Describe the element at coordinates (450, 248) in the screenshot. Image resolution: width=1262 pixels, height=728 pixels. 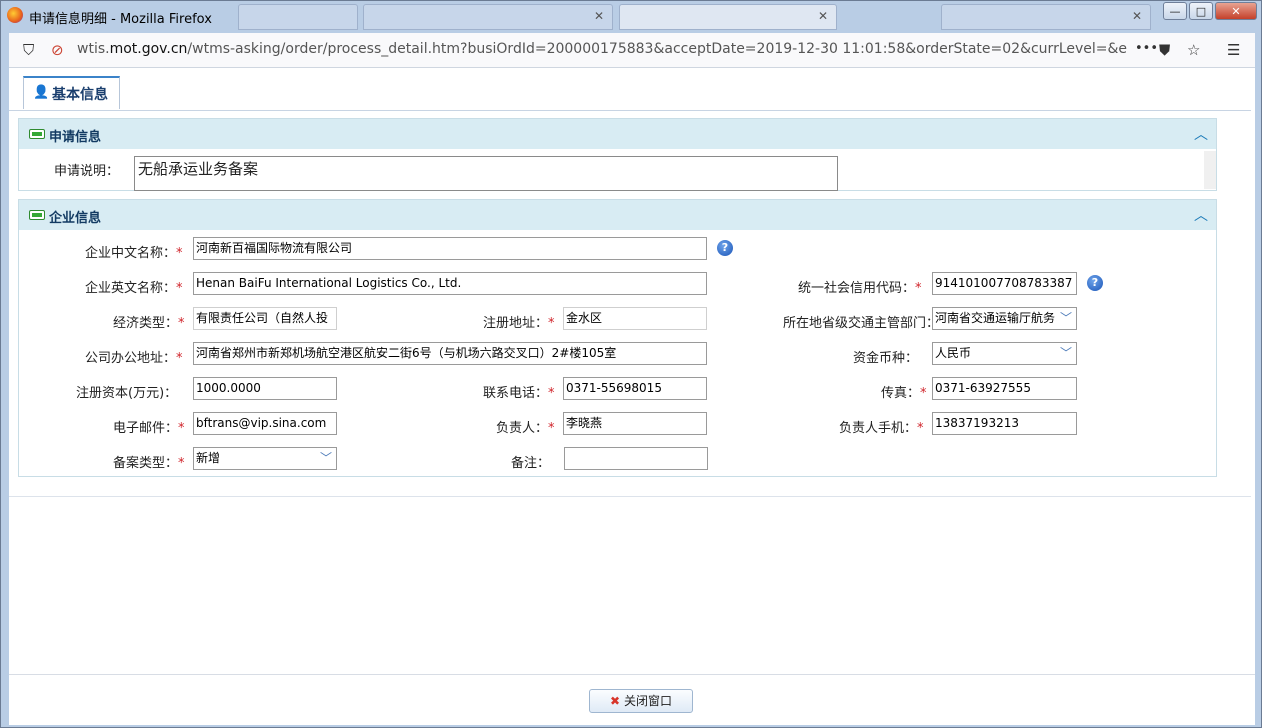
I see `cn-name-field: 河南新百福国际物流有限公司` at that location.